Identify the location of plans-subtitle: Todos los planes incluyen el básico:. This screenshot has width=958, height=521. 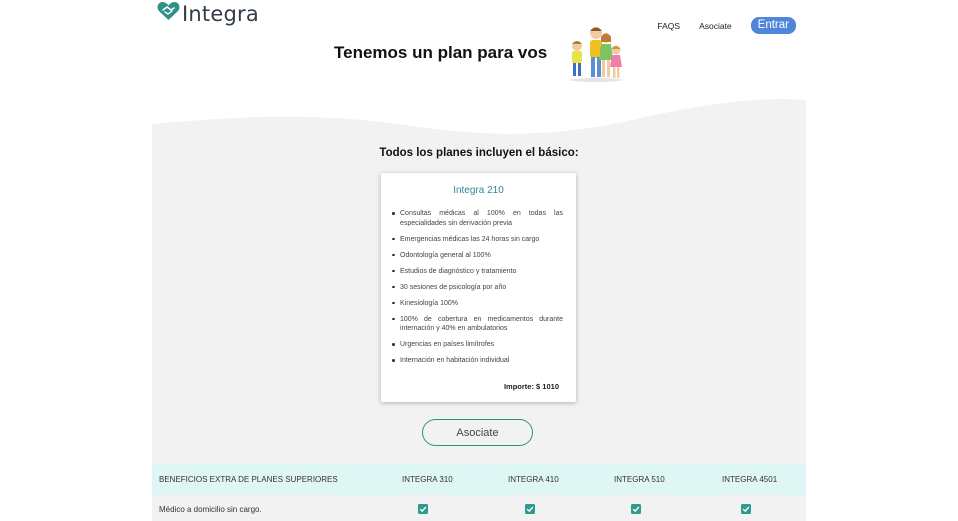
(479, 153).